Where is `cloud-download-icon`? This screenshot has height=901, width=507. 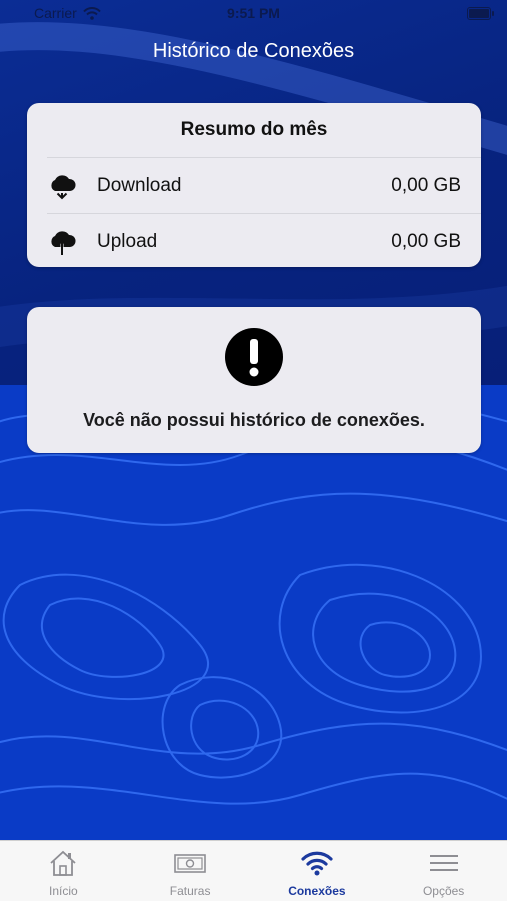 cloud-download-icon is located at coordinates (63, 186).